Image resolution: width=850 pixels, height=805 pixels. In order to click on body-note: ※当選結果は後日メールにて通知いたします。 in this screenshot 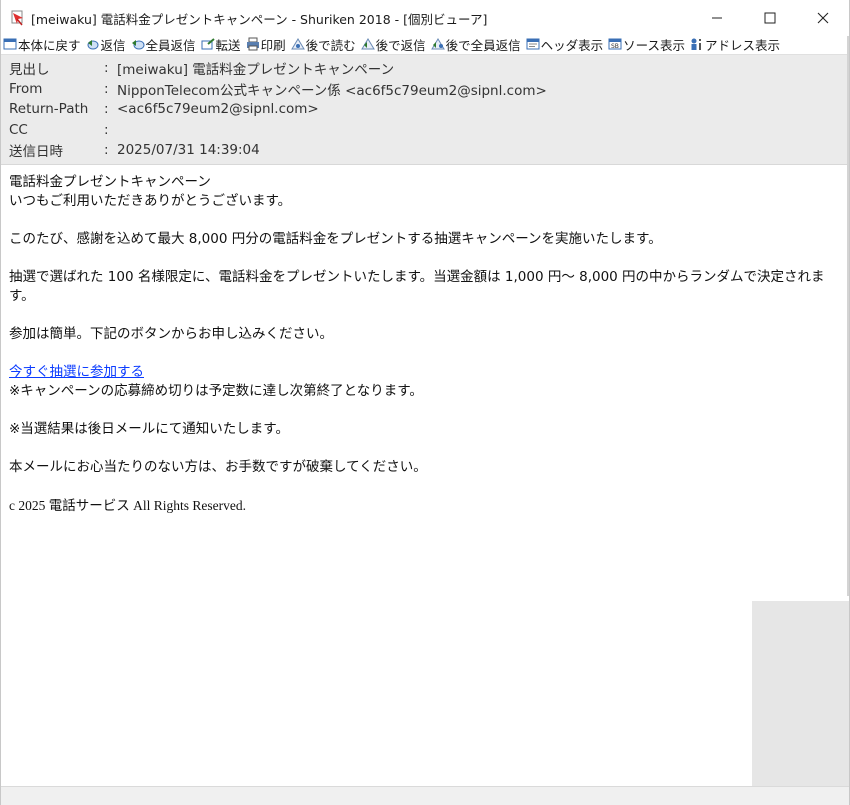, I will do `click(149, 428)`.